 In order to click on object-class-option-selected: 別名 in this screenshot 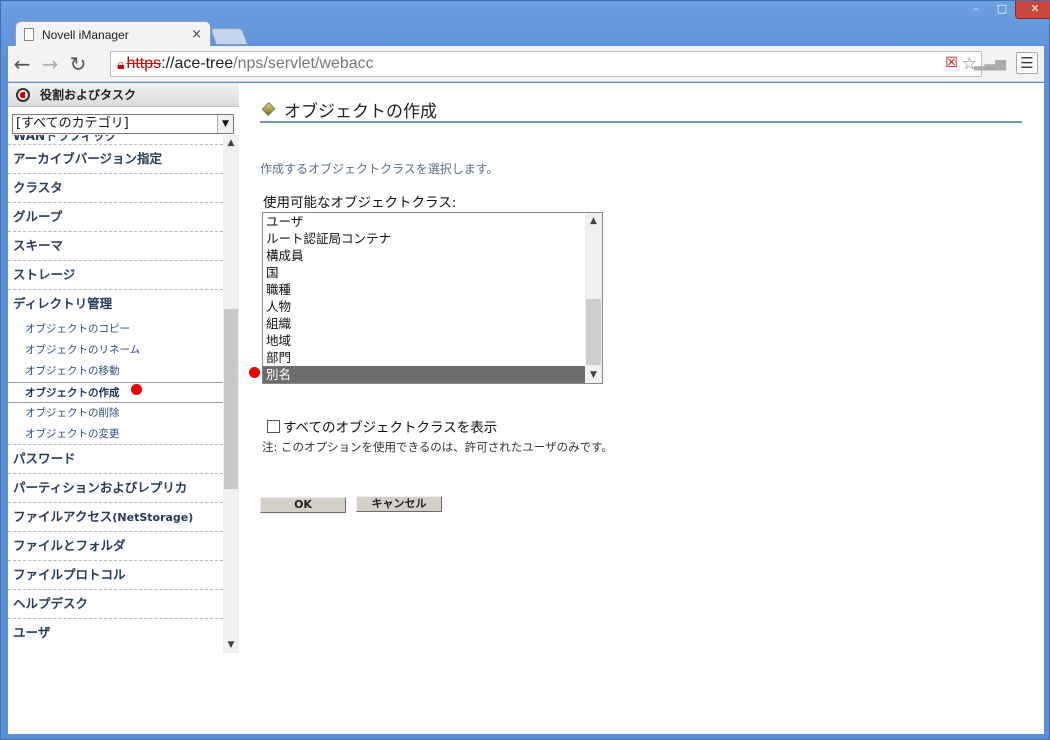, I will do `click(425, 374)`.